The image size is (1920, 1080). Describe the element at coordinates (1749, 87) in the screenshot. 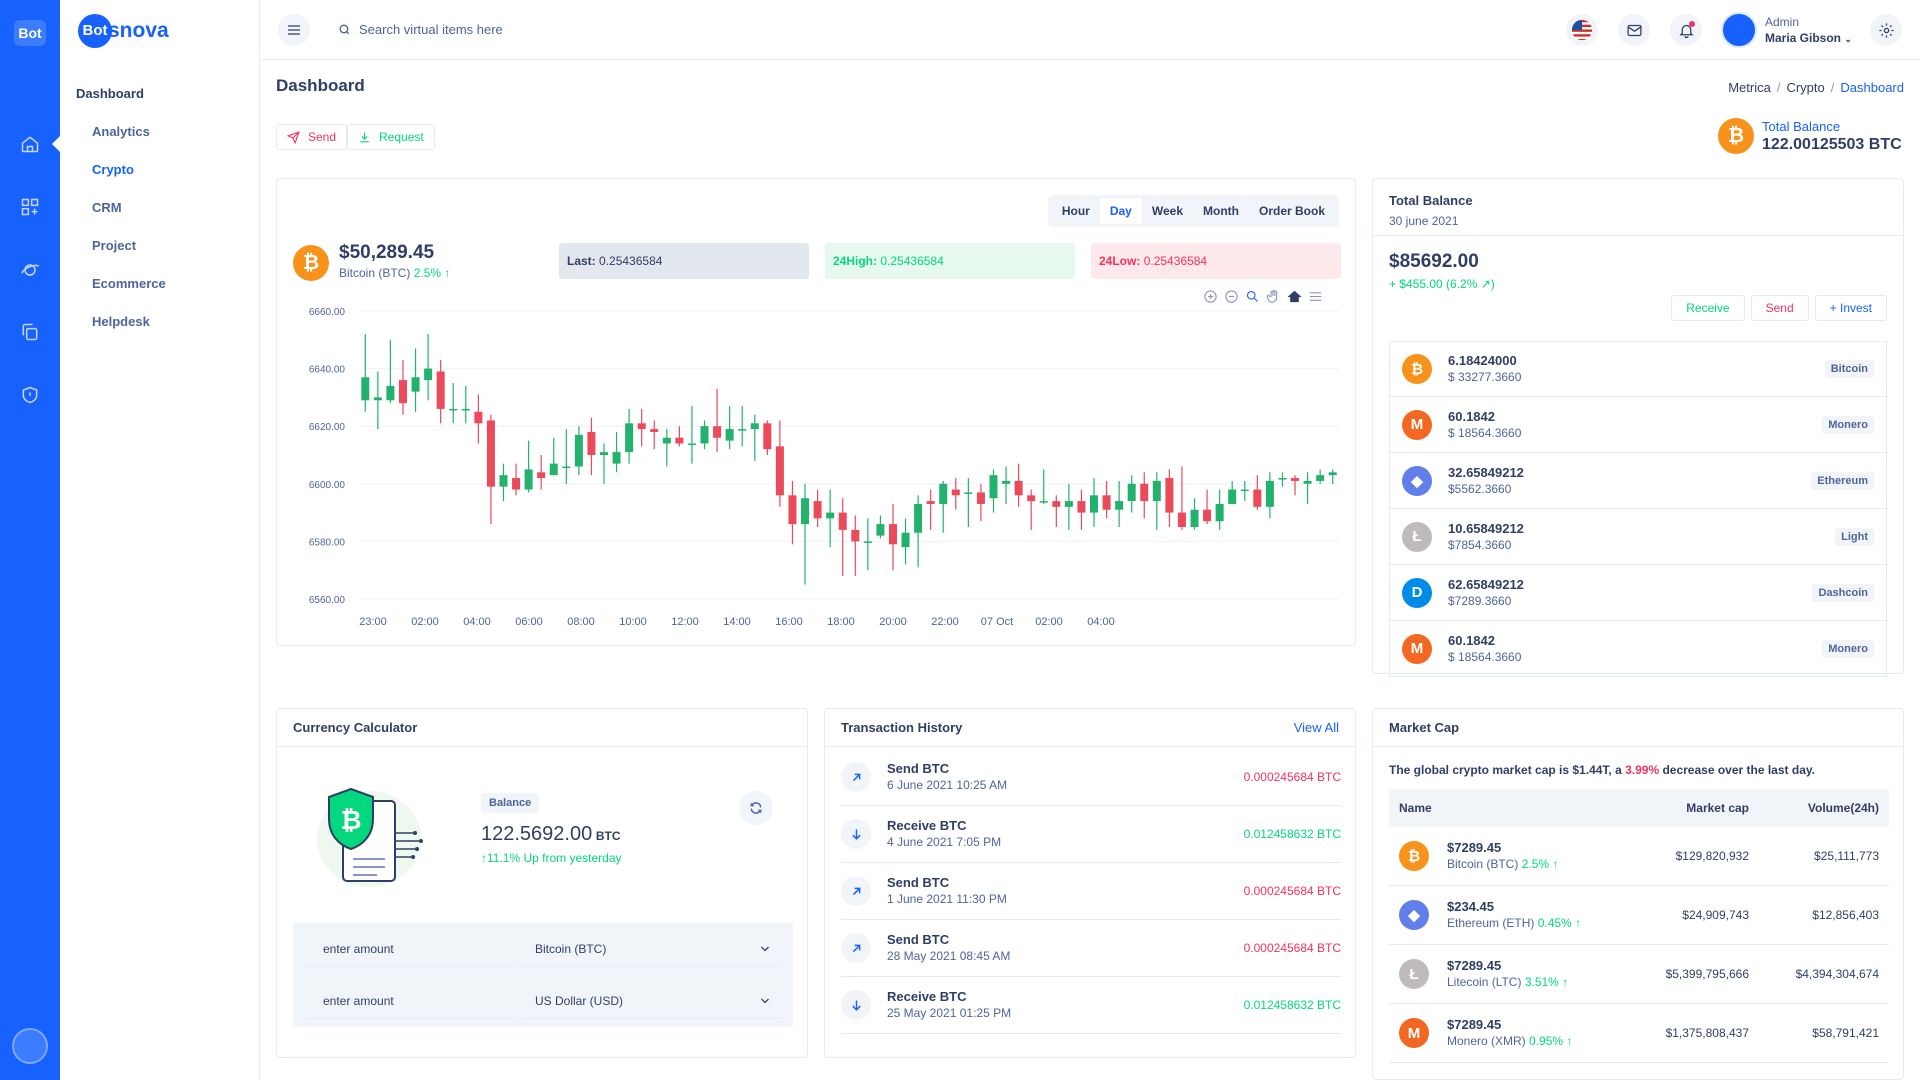

I see `breadcrumb-item: Metrica` at that location.